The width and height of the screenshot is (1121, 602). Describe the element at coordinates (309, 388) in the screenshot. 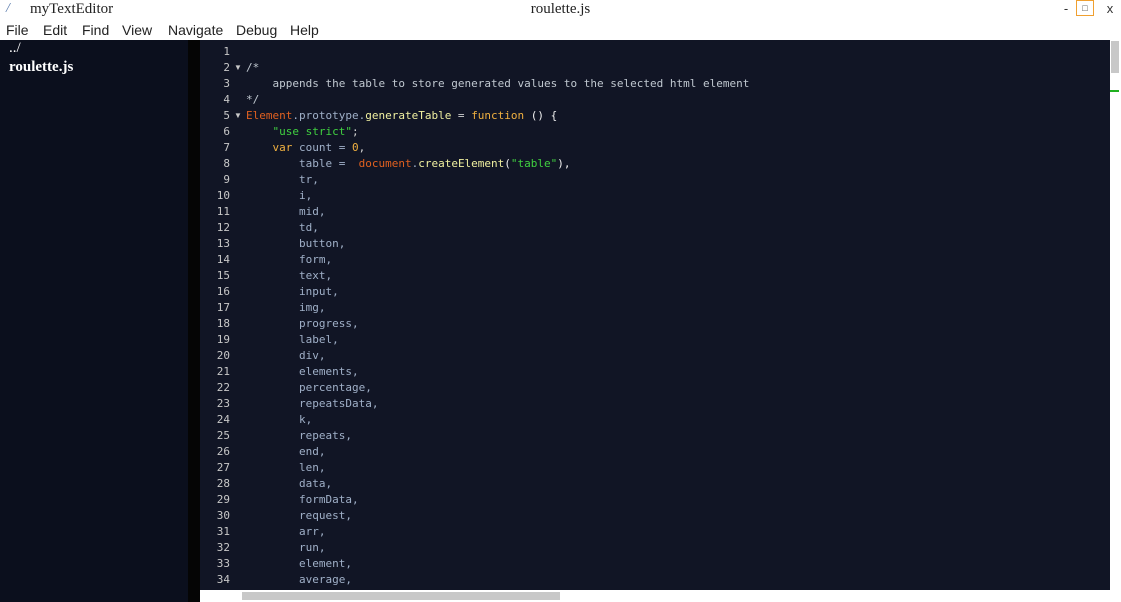

I see `code-line: percentage,` at that location.